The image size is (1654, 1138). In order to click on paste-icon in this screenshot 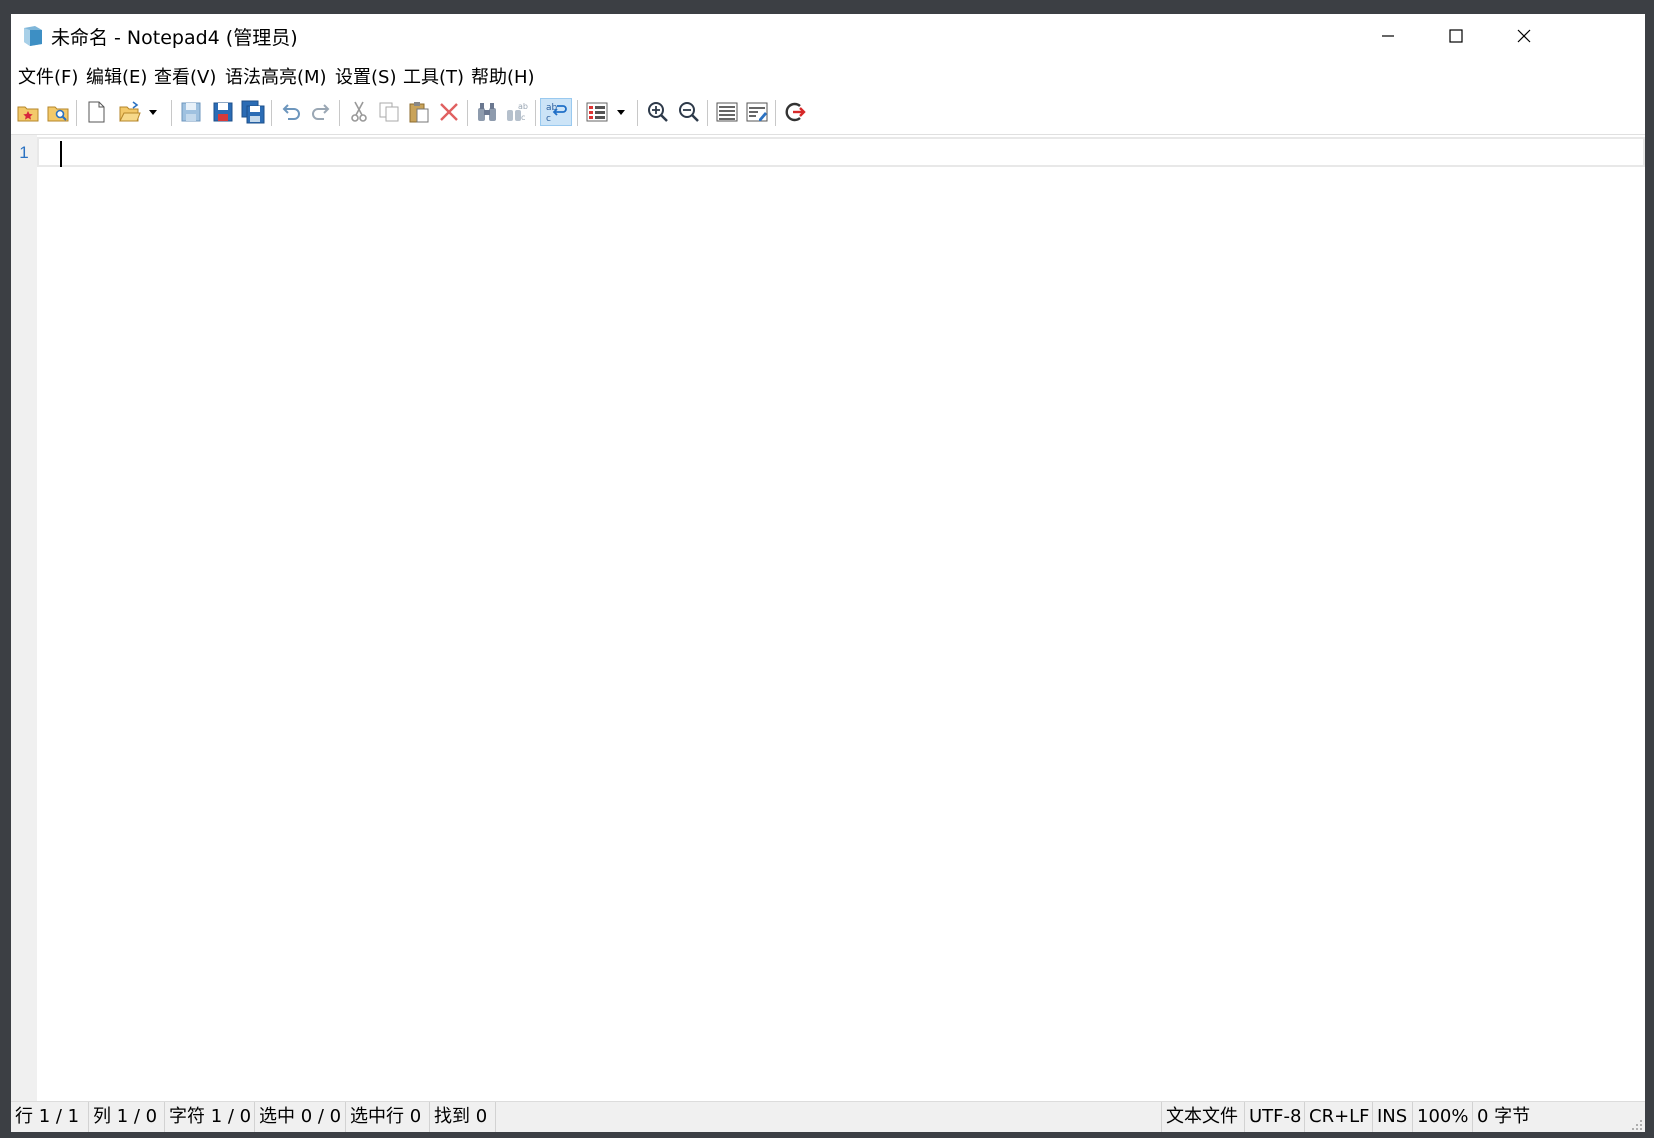, I will do `click(419, 112)`.